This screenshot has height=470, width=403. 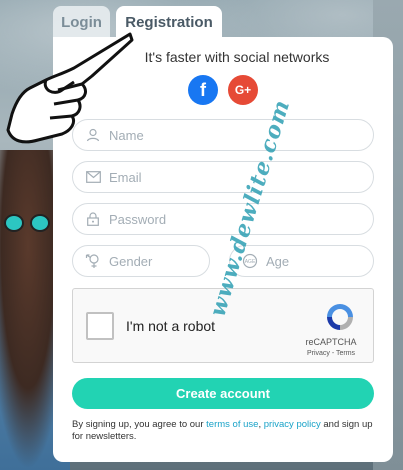 What do you see at coordinates (93, 261) in the screenshot?
I see `gender-icon` at bounding box center [93, 261].